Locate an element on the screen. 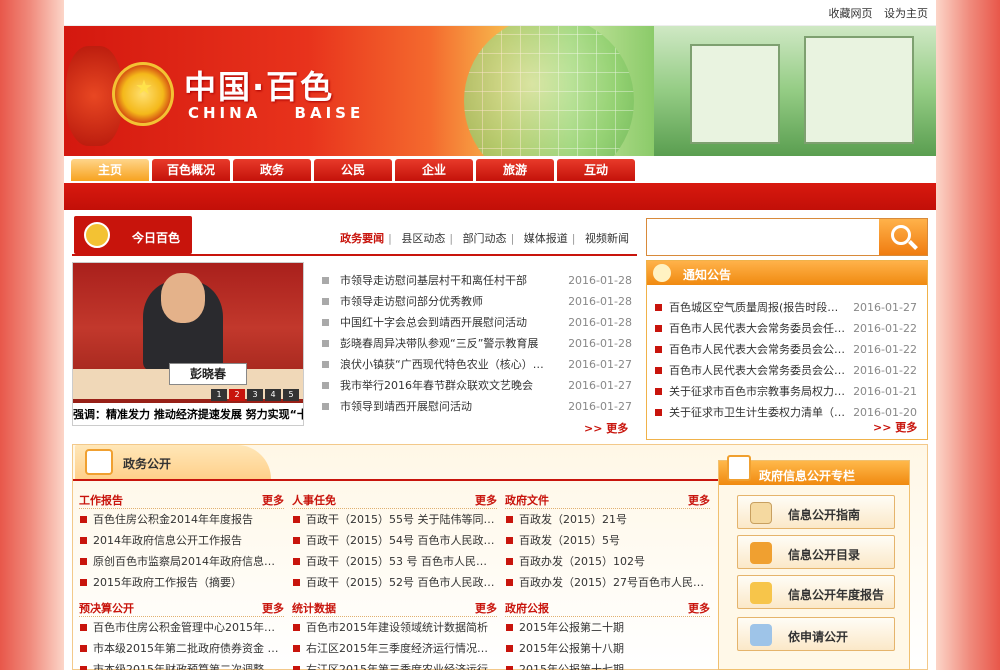 This screenshot has height=670, width=1000. list-item: 浪伏小镇获“广西现代特色农业（核心）示范区”称号2016-01-27 is located at coordinates (477, 364).